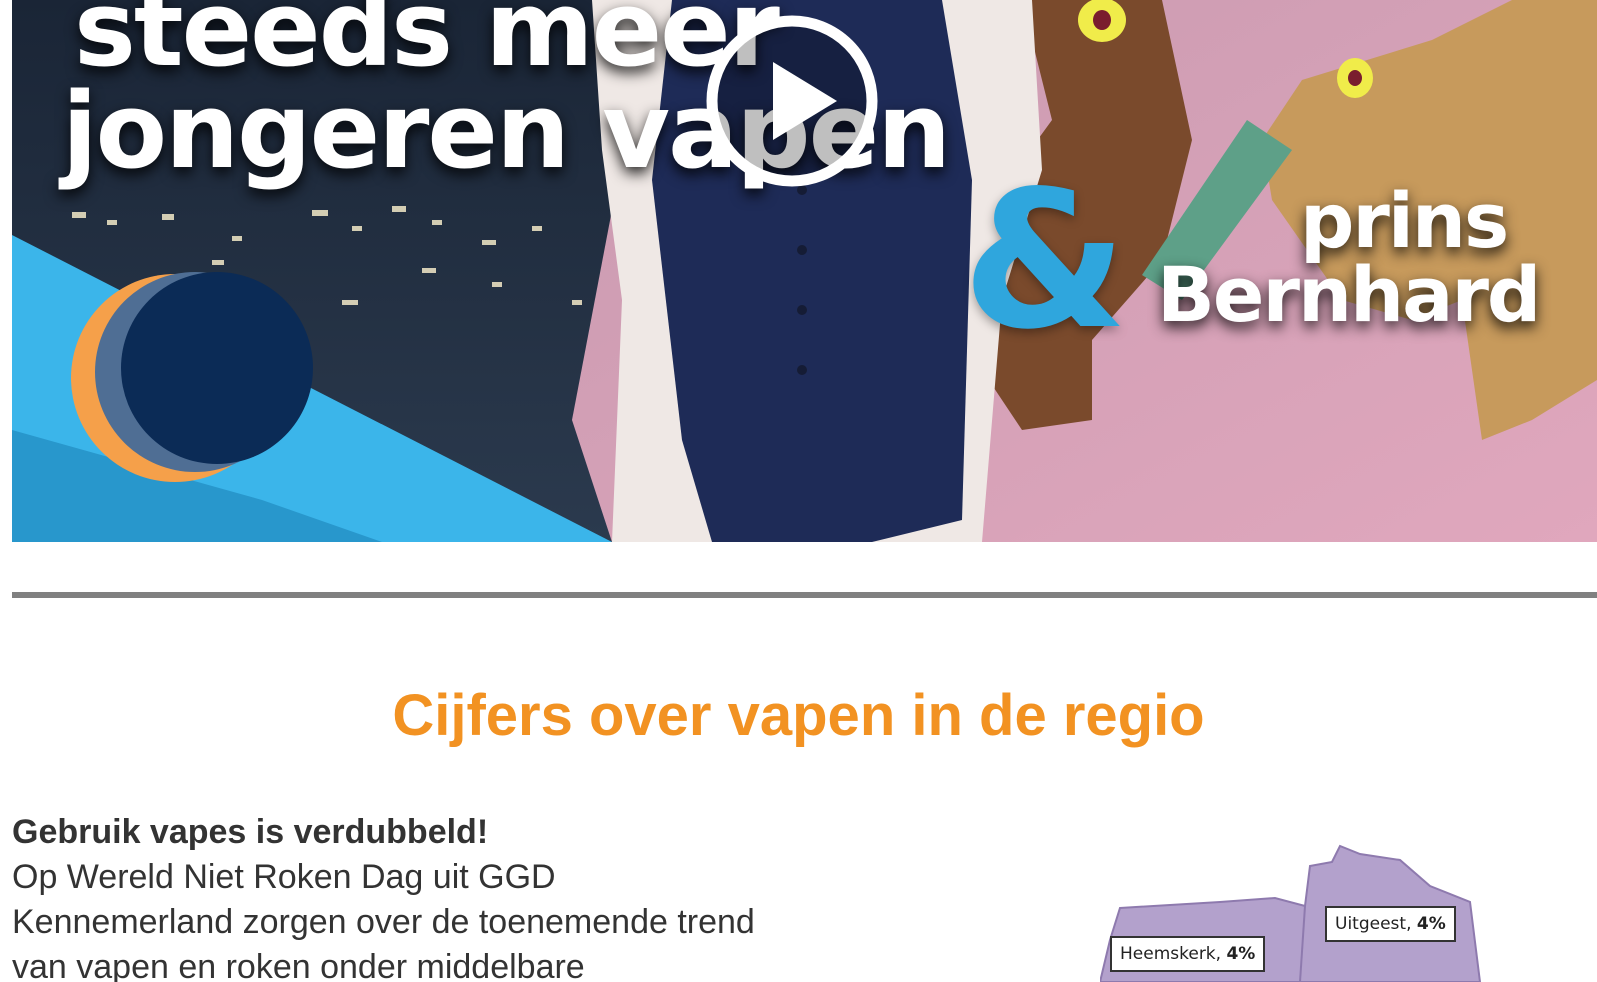  I want to click on section-title: Cijfers over vapen in de regio, so click(798, 715).